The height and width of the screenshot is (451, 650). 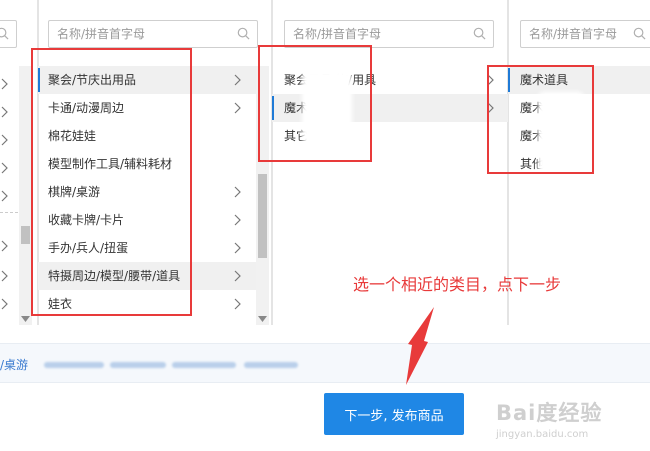 I want to click on category-item: 收藏卡牌/卡片, so click(x=148, y=220).